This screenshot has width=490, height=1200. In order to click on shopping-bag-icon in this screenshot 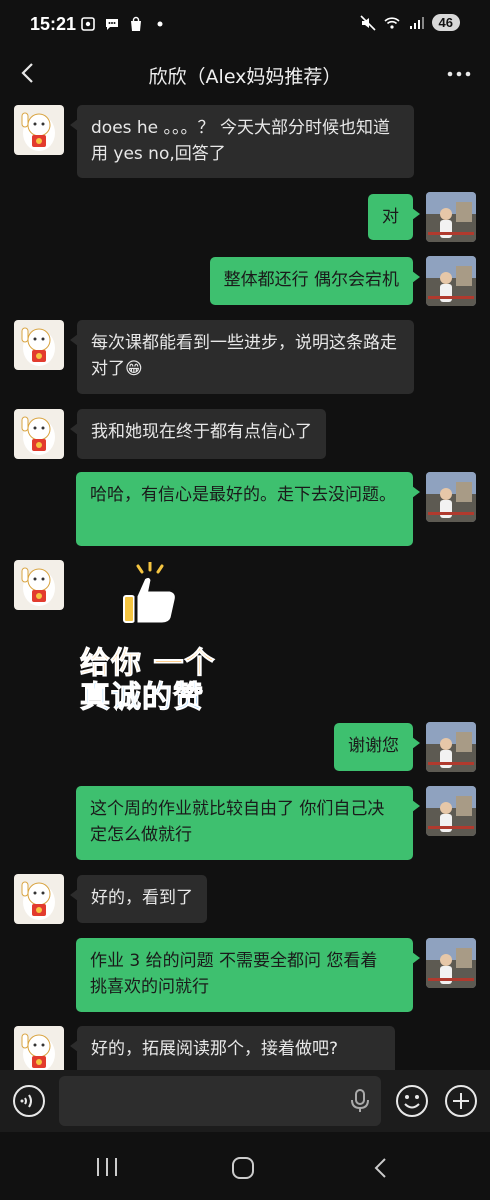, I will do `click(136, 23)`.